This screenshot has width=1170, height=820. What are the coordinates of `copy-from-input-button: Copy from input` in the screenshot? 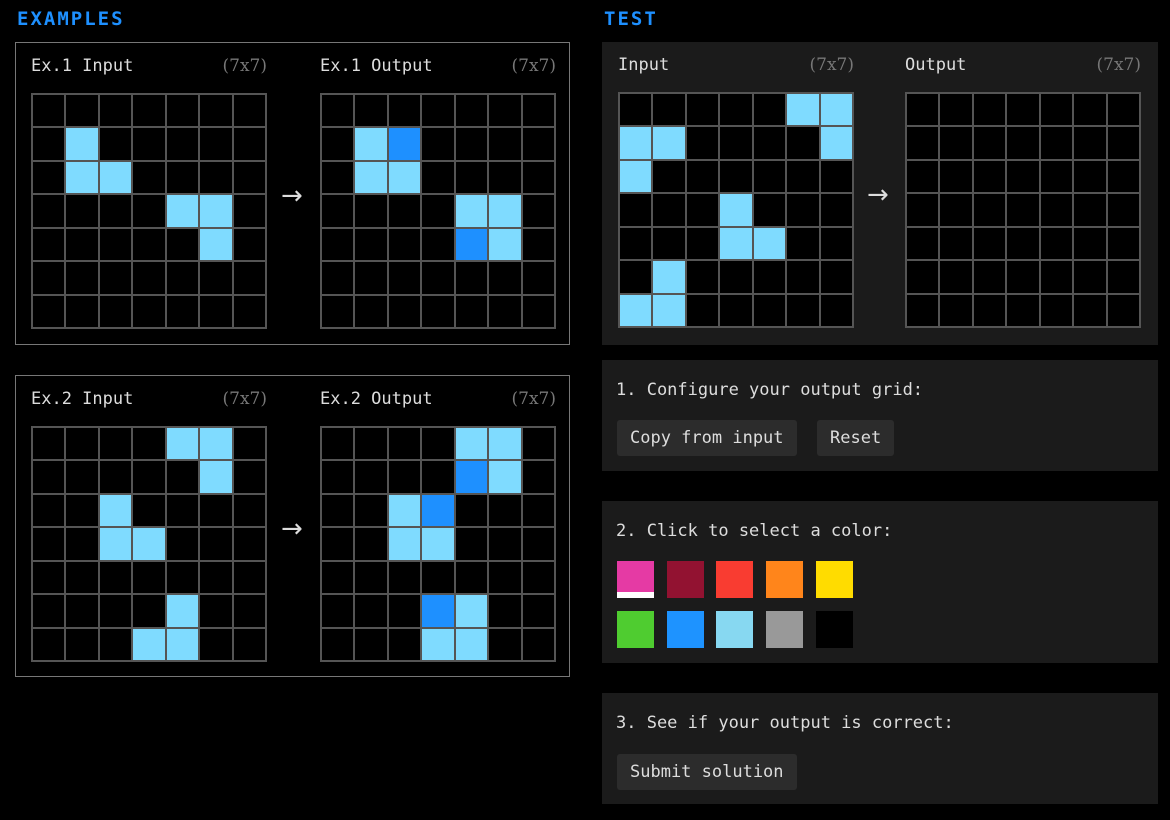 It's located at (707, 438).